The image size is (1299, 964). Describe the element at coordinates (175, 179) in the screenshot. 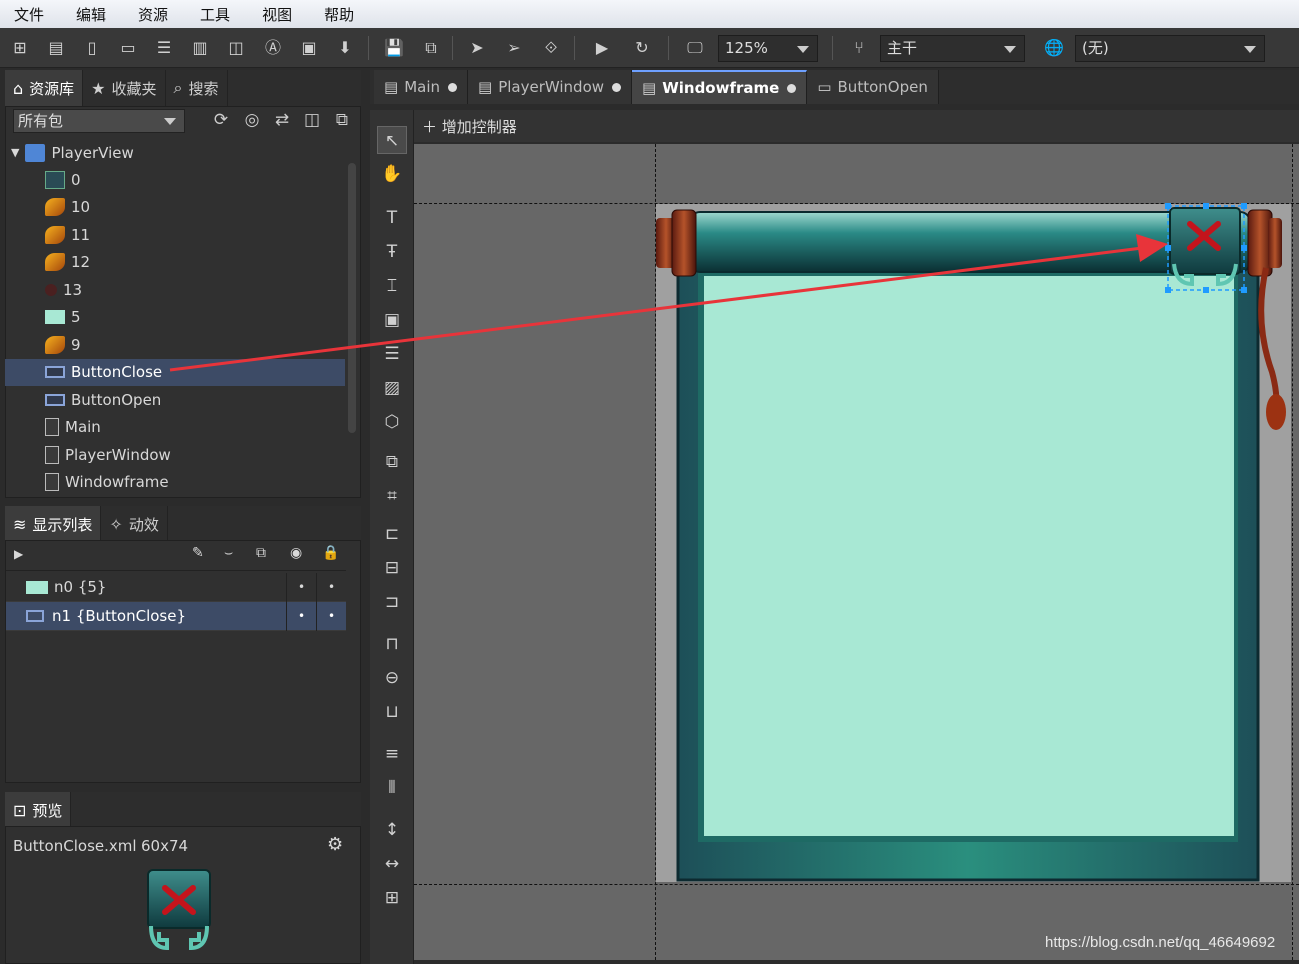

I see `library-item: 0` at that location.